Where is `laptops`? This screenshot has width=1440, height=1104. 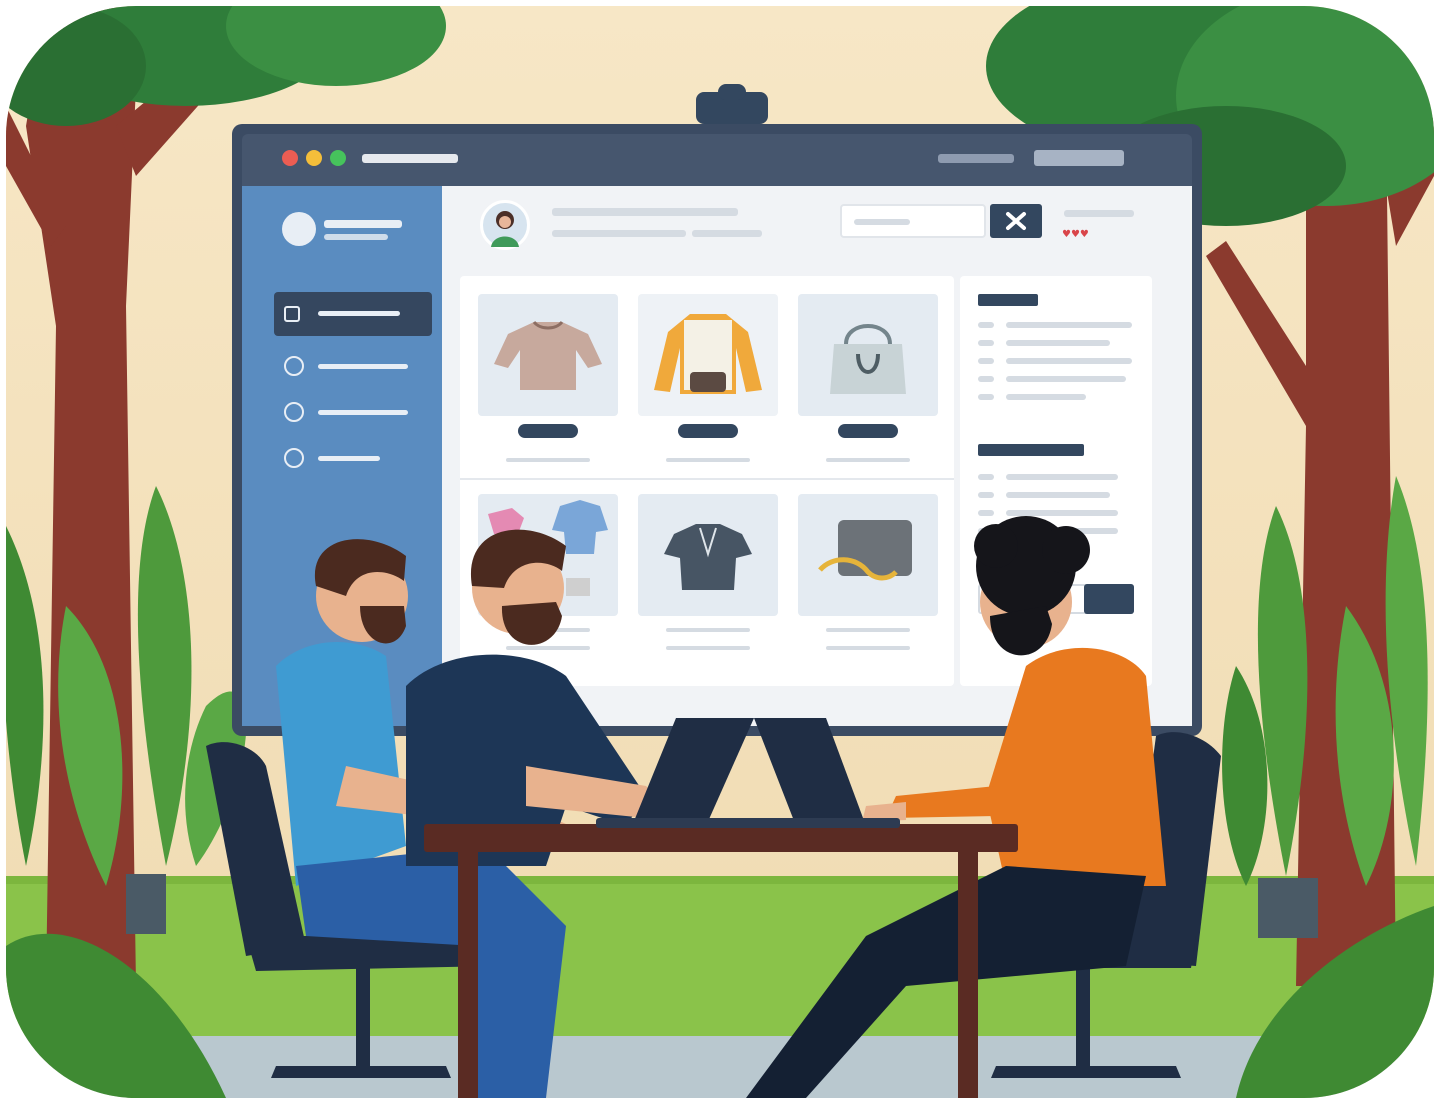
laptops is located at coordinates (748, 773).